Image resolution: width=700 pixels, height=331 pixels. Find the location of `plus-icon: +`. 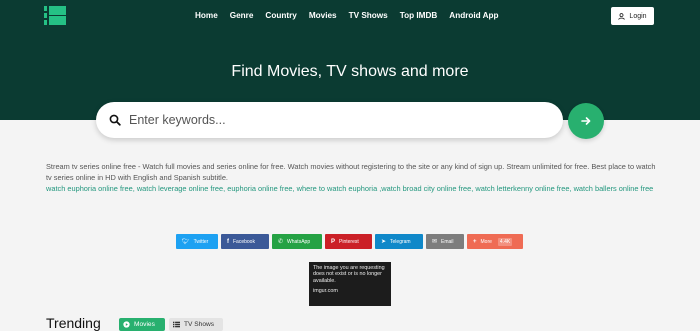

plus-icon: + is located at coordinates (475, 241).